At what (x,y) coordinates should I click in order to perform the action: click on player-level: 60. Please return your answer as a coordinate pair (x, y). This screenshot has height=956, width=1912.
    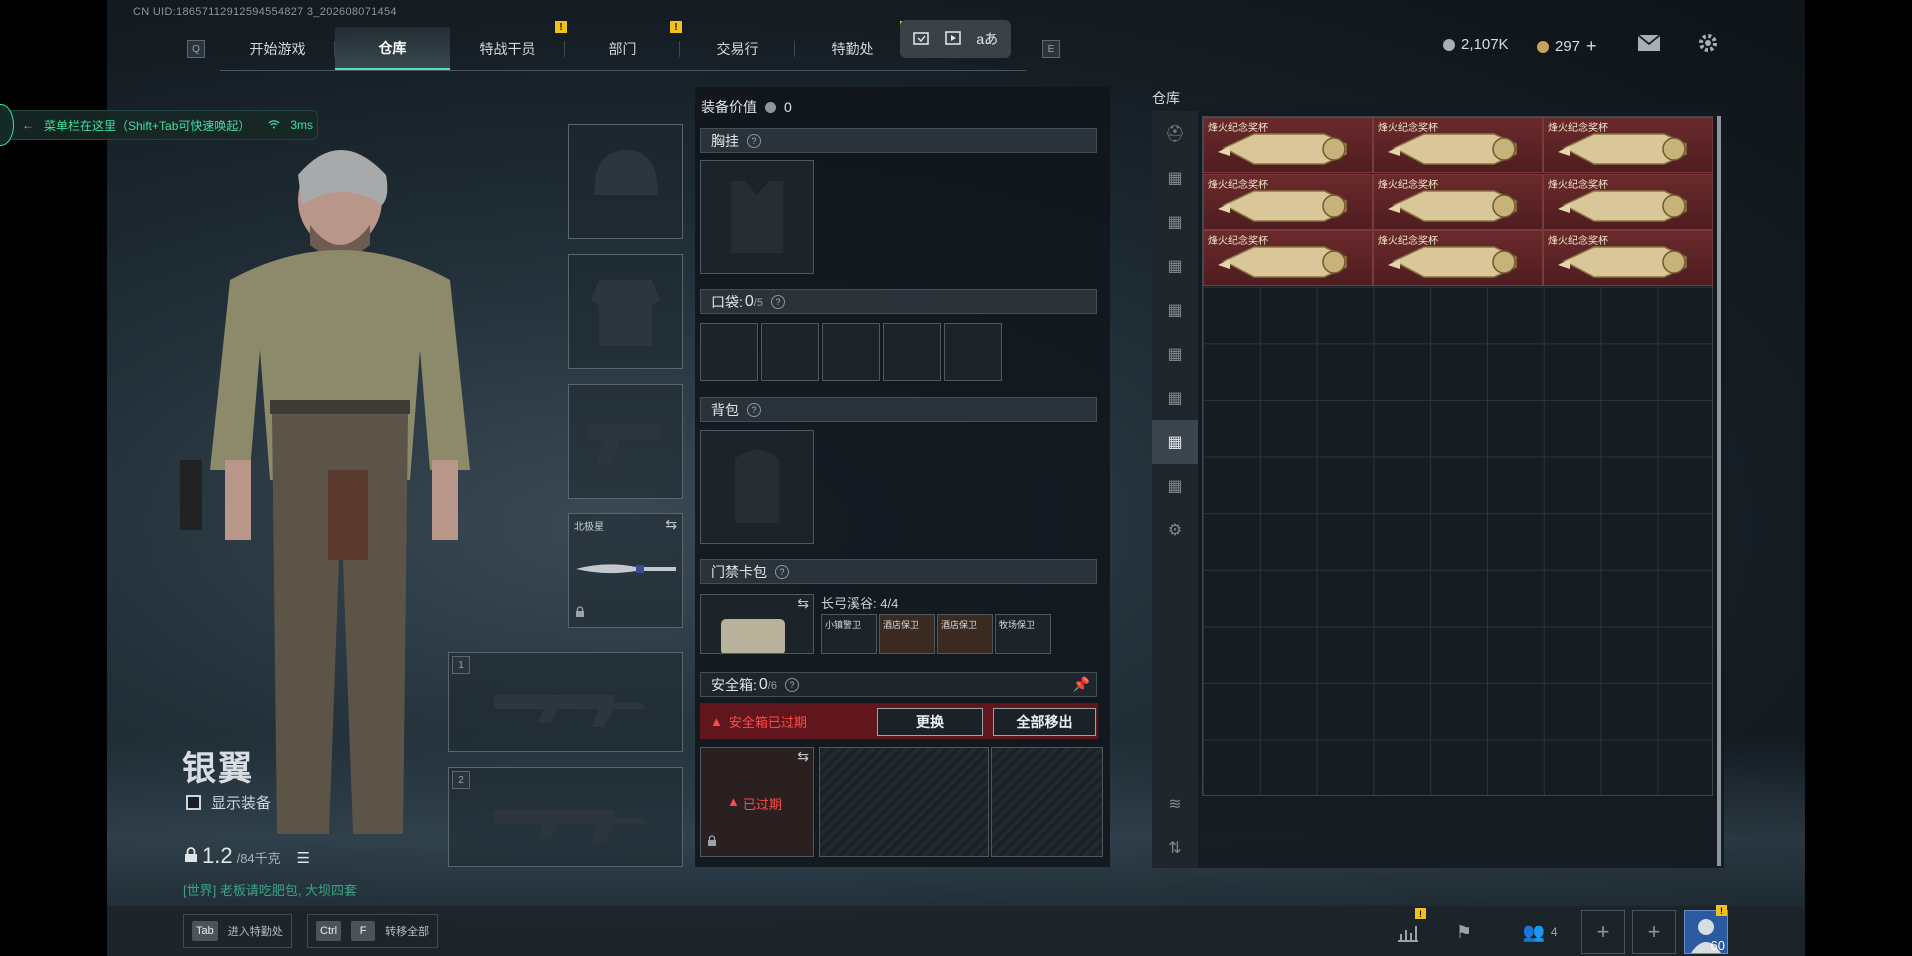
    Looking at the image, I should click on (1717, 945).